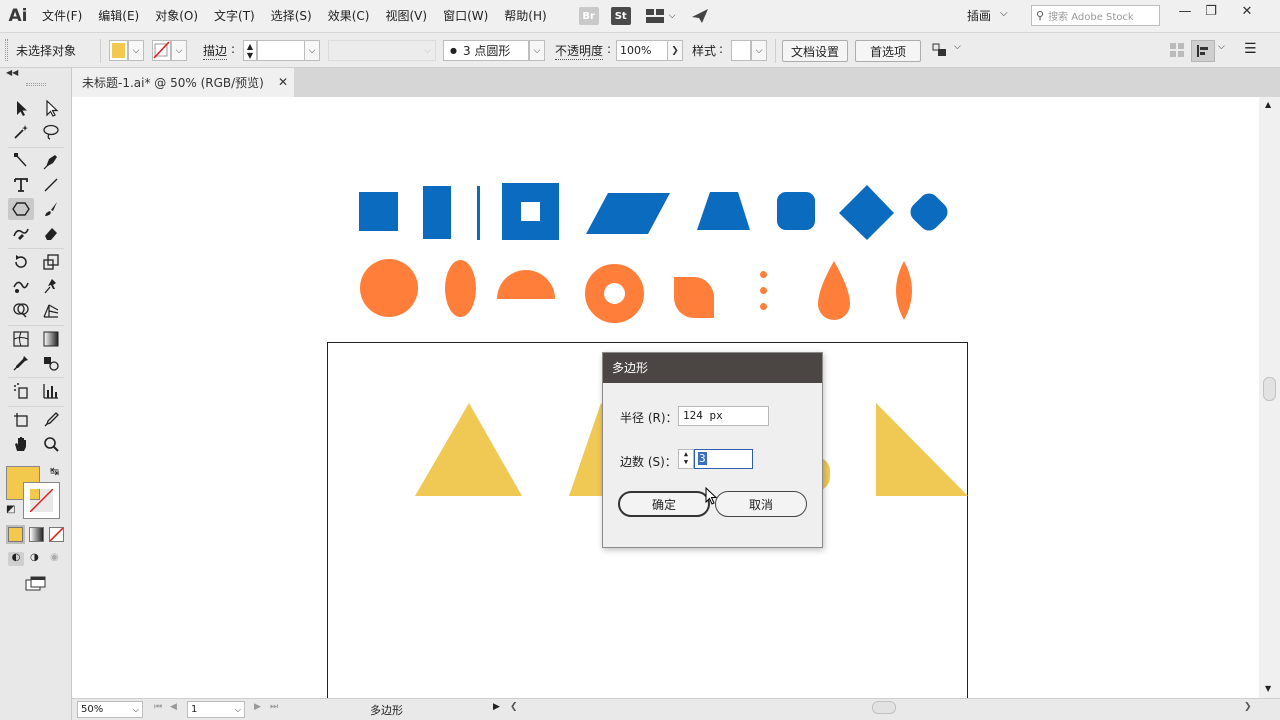  What do you see at coordinates (51, 286) in the screenshot?
I see `puppet-warp-tool-icon` at bounding box center [51, 286].